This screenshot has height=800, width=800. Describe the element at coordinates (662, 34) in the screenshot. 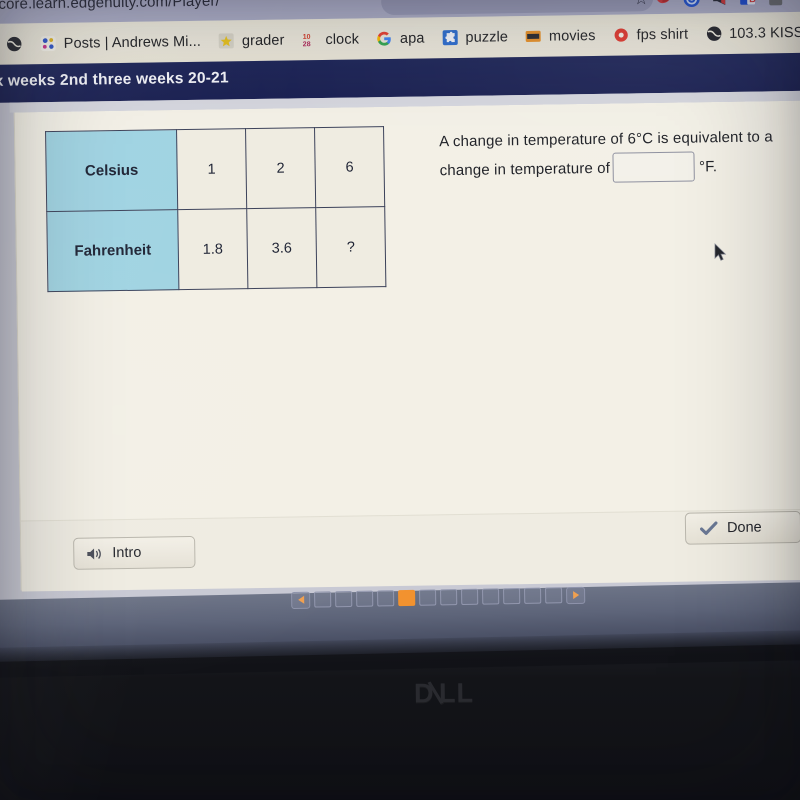

I see `bookmark-label: fps shirt` at that location.